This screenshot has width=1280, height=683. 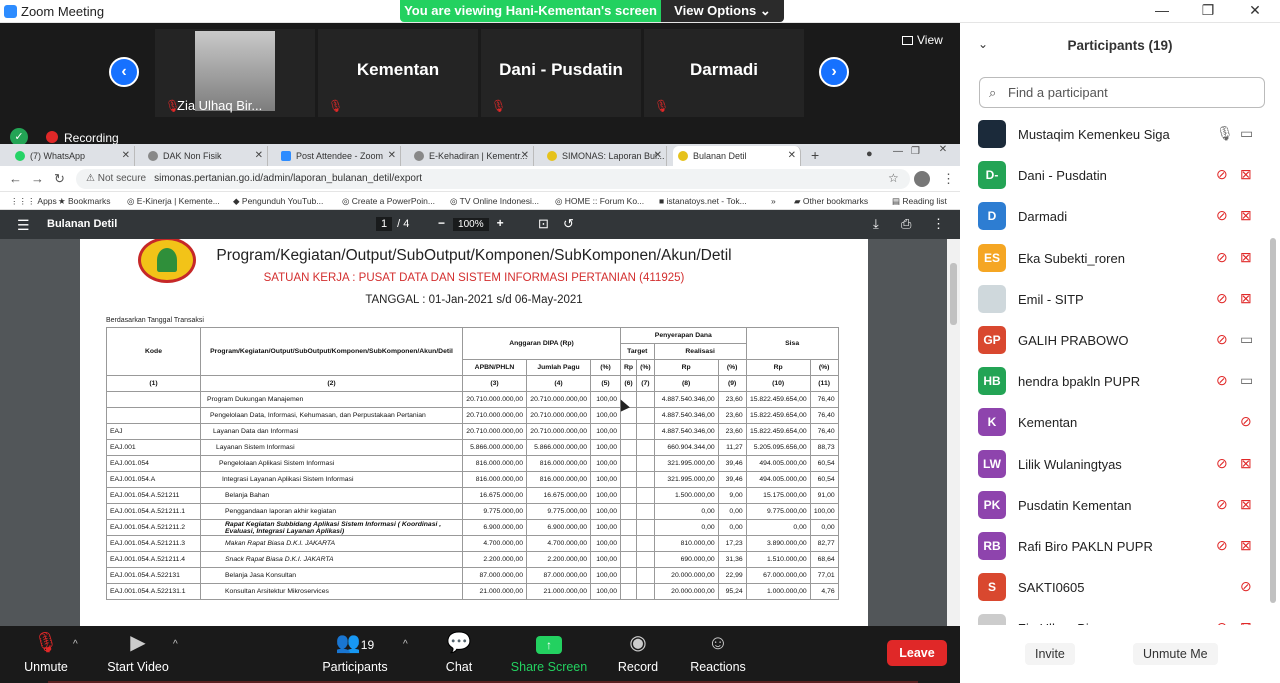 What do you see at coordinates (930, 40) in the screenshot?
I see `view-label: View` at bounding box center [930, 40].